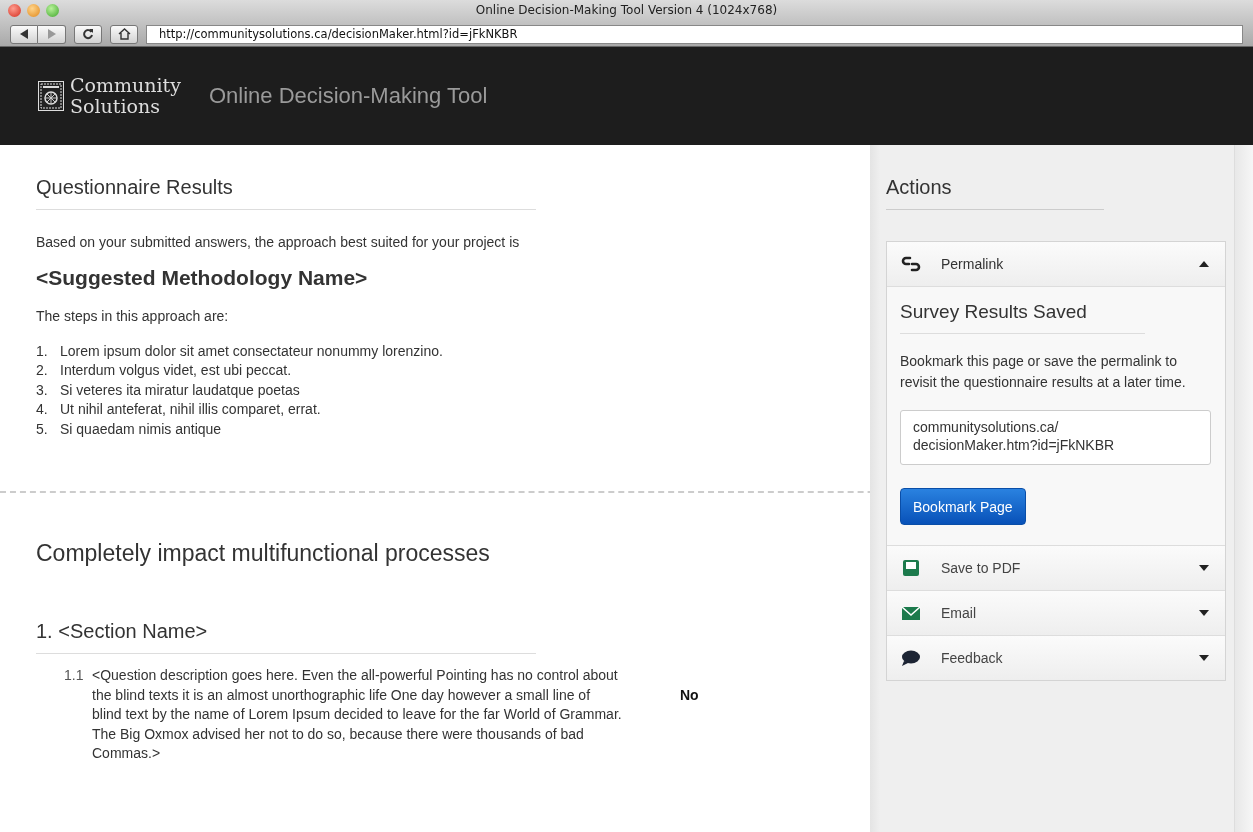 The image size is (1253, 832). I want to click on methodology-name: <Suggested Methodology Name>, so click(202, 278).